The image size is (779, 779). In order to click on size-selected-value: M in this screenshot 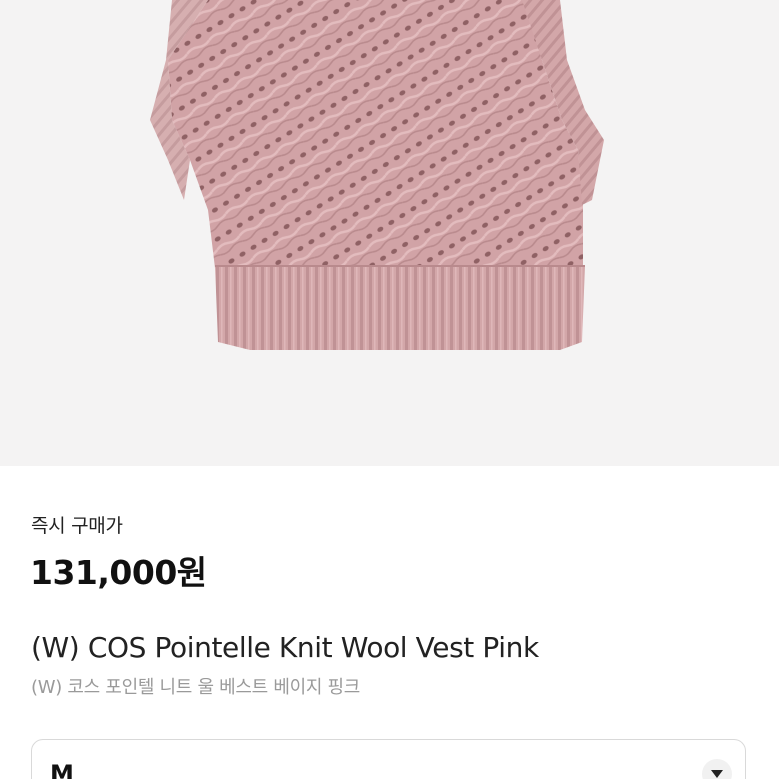, I will do `click(62, 769)`.